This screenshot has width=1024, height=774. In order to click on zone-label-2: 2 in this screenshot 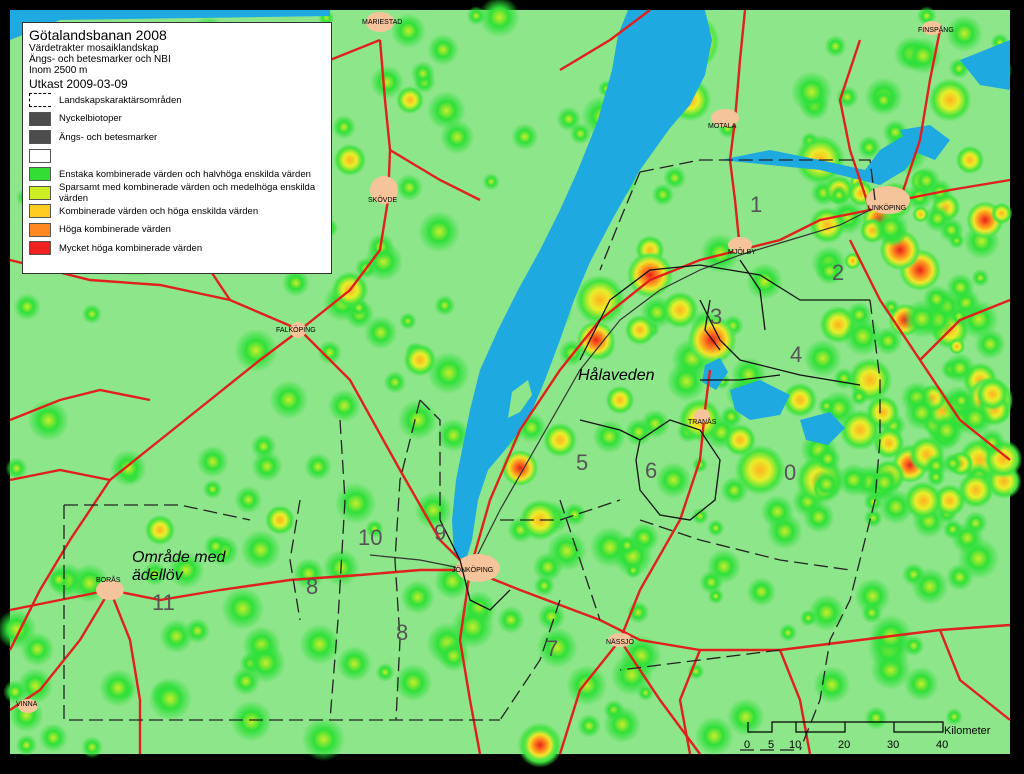, I will do `click(838, 272)`.